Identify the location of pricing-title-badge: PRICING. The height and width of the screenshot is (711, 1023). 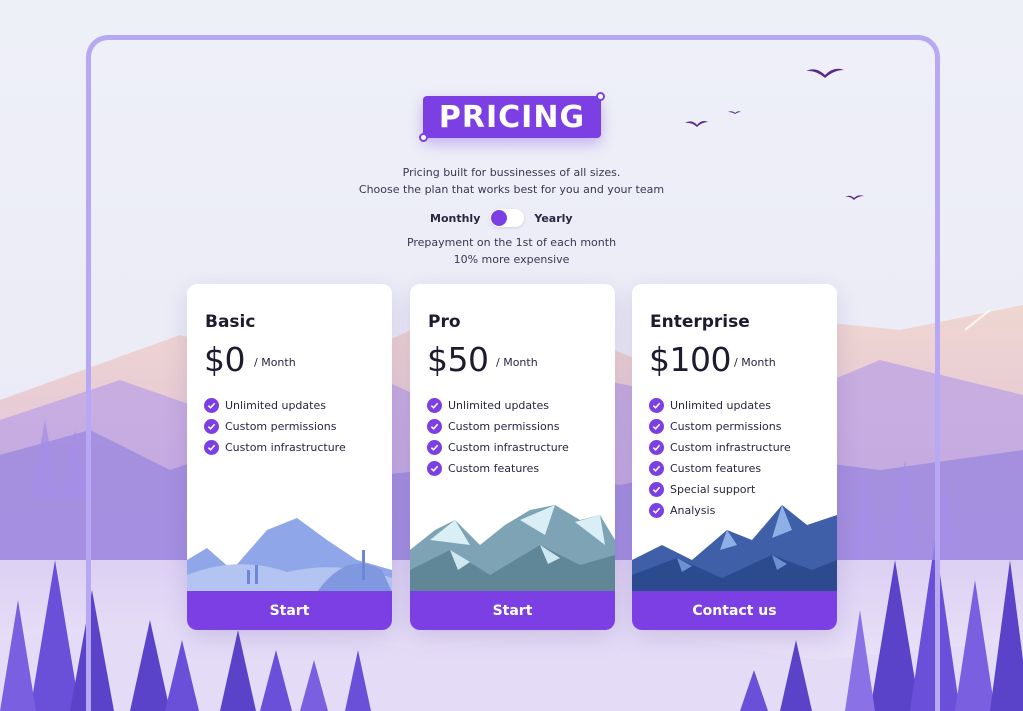
(512, 117).